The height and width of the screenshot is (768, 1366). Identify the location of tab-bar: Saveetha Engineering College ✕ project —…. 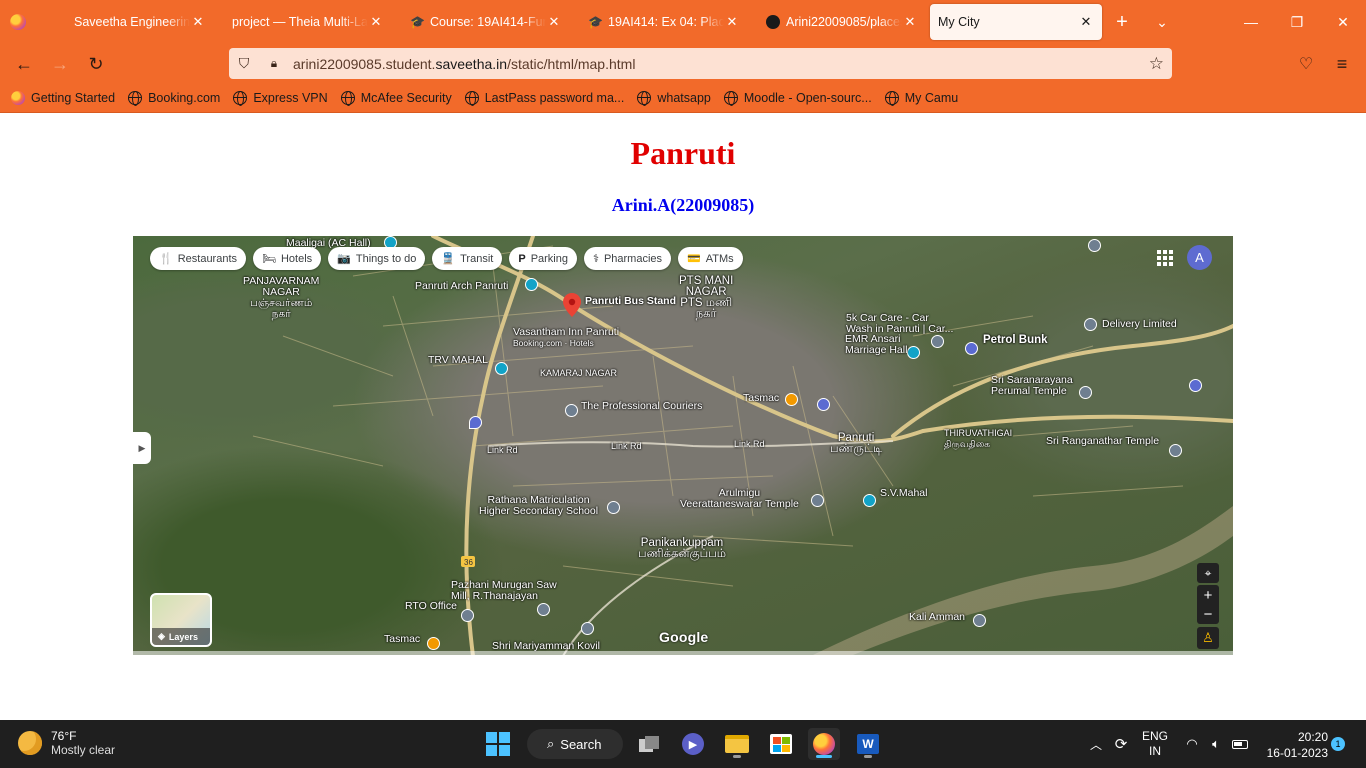
(683, 22).